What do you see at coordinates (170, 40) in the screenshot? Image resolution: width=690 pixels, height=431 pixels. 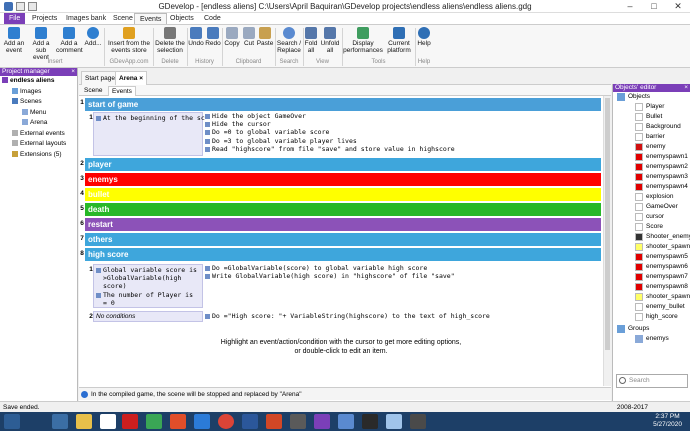 I see `delete-selection-button: Delete the selection` at bounding box center [170, 40].